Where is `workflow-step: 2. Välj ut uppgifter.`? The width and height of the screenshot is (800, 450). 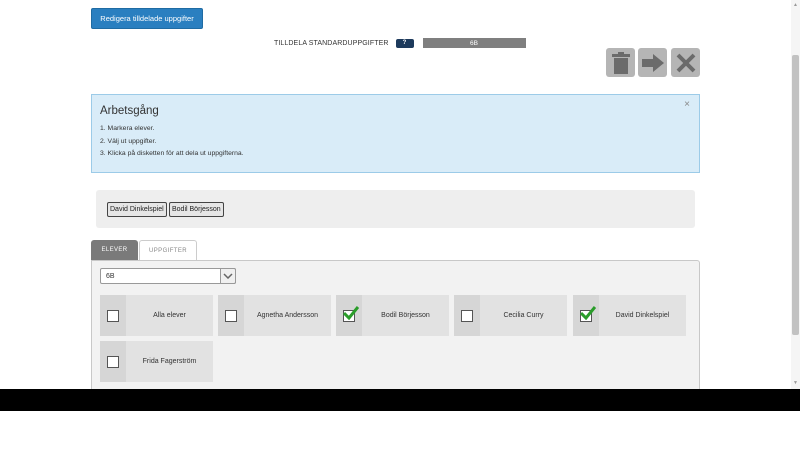 workflow-step: 2. Välj ut uppgifter. is located at coordinates (128, 141).